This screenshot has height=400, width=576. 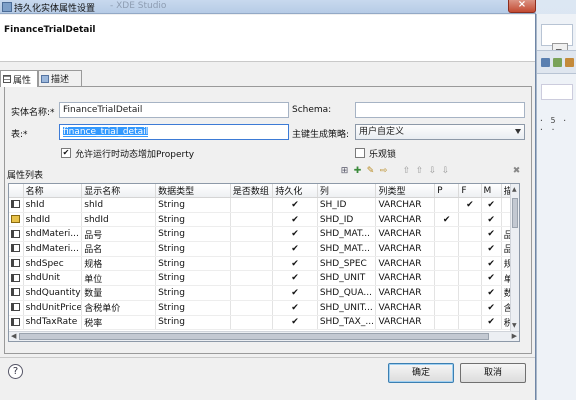 What do you see at coordinates (119, 293) in the screenshot?
I see `cell-display: 数量` at bounding box center [119, 293].